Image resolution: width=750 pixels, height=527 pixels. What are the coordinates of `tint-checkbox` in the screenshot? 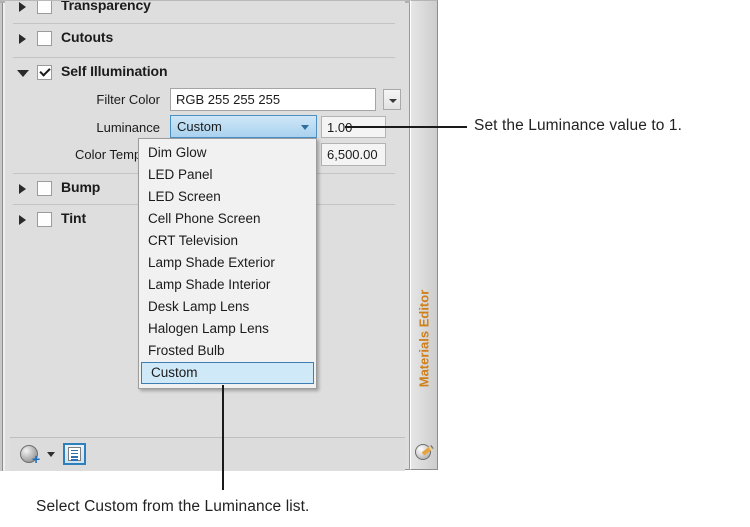 It's located at (44, 219).